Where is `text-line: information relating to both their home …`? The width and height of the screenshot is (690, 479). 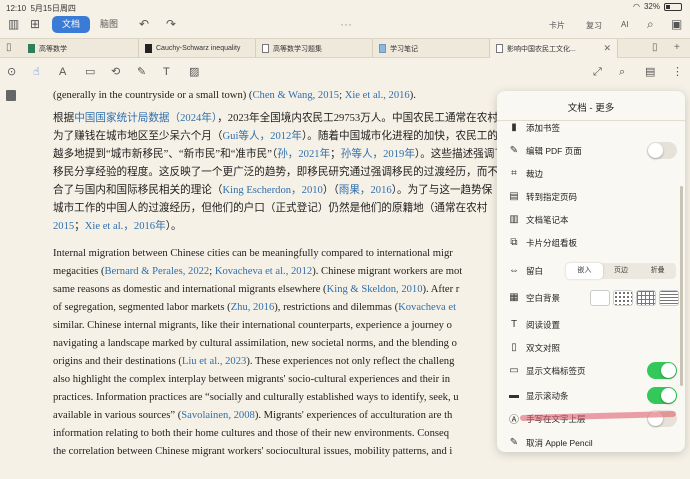 text-line: information relating to both their home … is located at coordinates (251, 433).